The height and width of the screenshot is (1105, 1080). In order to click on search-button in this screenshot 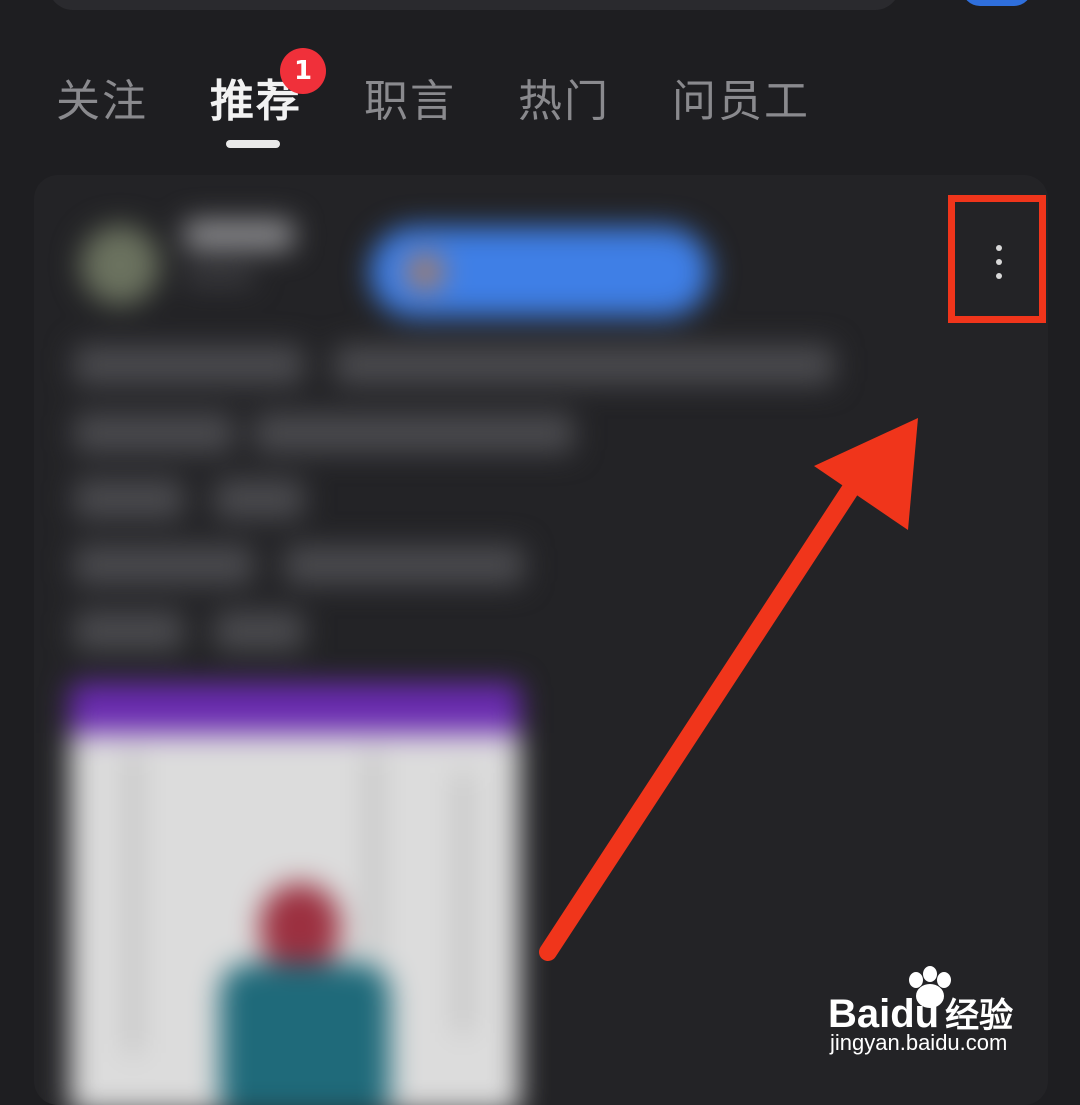, I will do `click(997, 3)`.